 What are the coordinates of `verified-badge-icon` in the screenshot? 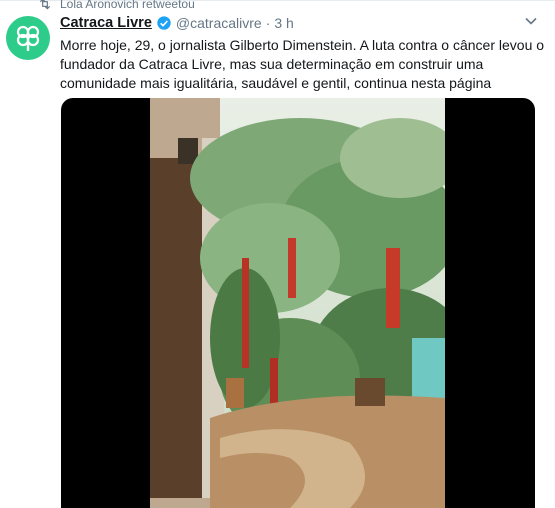 It's located at (164, 23).